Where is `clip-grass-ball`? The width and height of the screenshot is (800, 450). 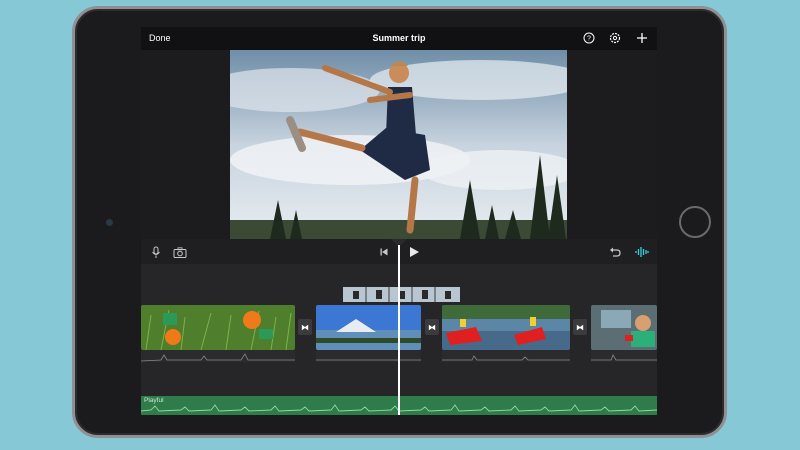
clip-grass-ball is located at coordinates (218, 327).